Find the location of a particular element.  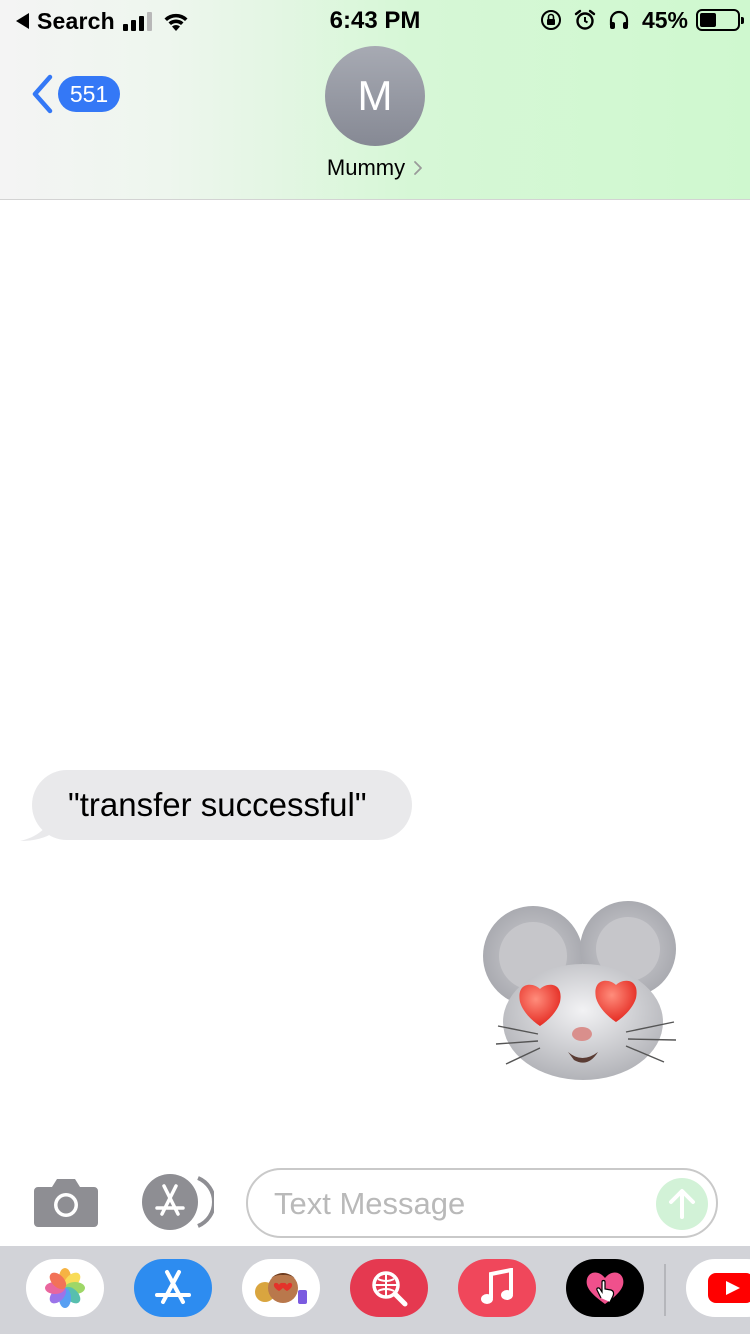

app-store-app is located at coordinates (173, 1288).